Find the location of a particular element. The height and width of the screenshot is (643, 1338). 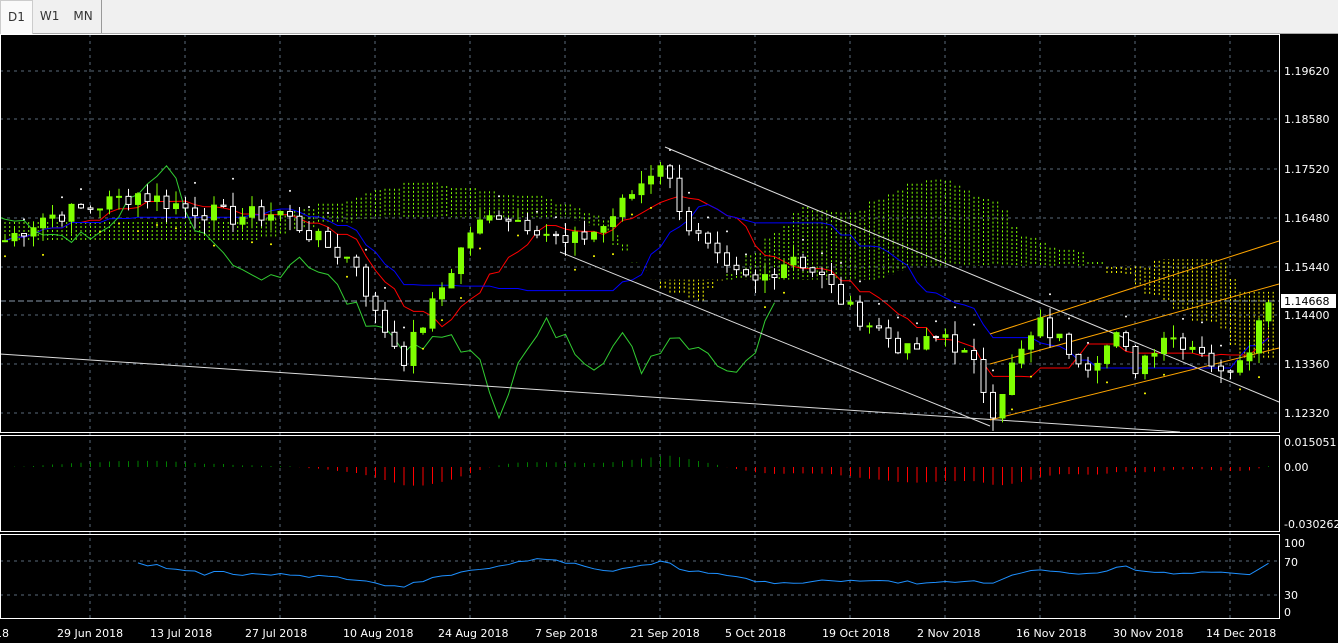

price-label: 1.13360 is located at coordinates (1307, 364).